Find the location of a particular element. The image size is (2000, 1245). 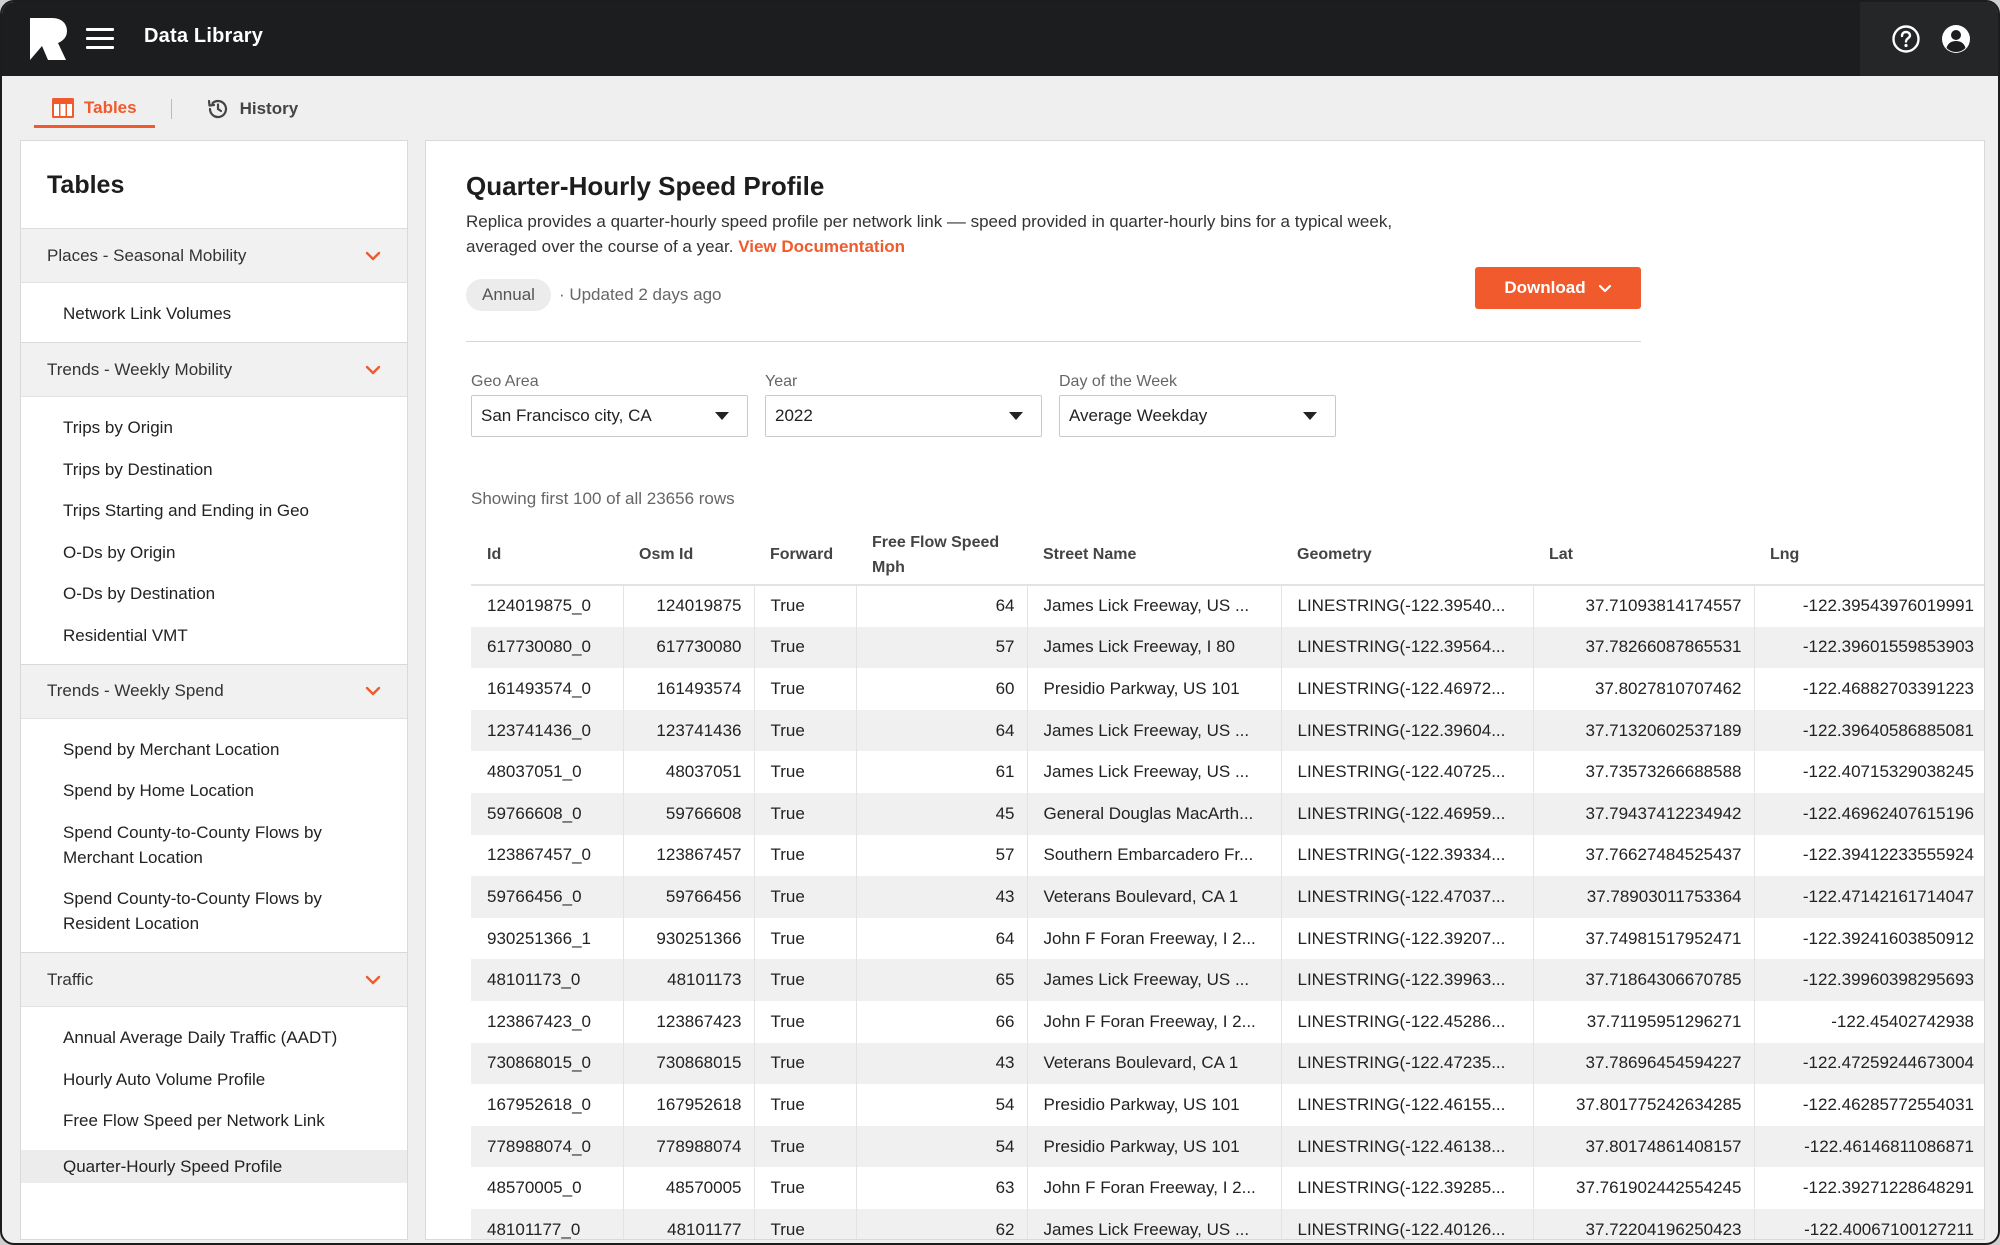

table-cell: 124019875_0 is located at coordinates (547, 606).